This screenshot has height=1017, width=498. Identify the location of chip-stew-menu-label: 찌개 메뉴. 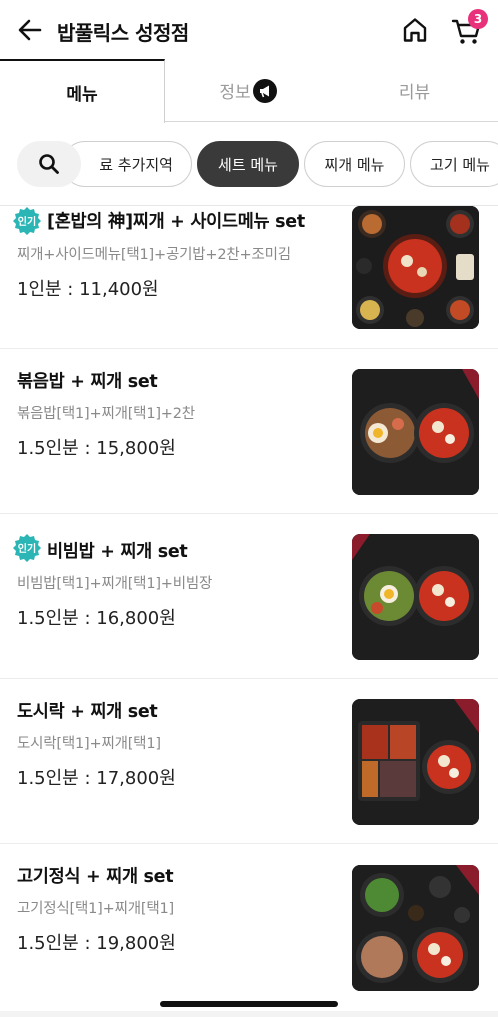
(354, 164).